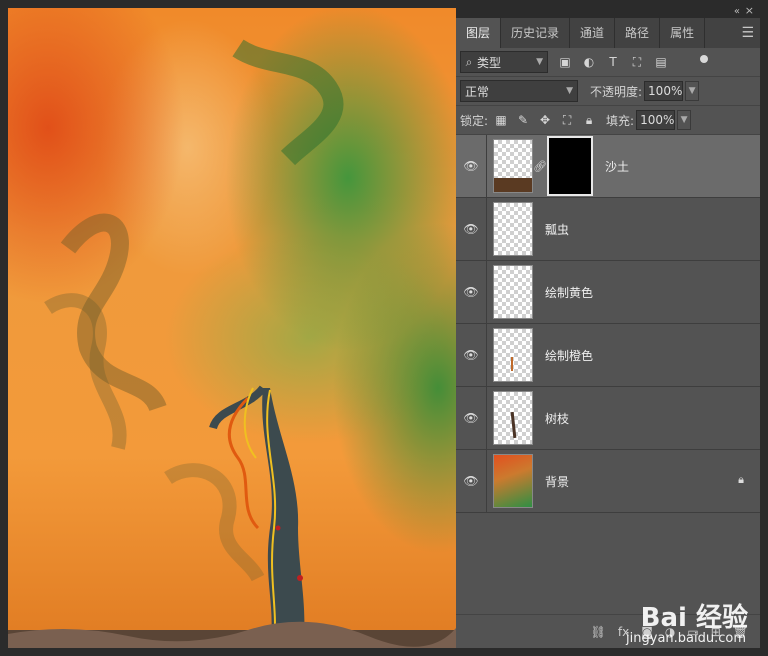 The width and height of the screenshot is (768, 656). Describe the element at coordinates (608, 418) in the screenshot. I see `layer-row: 👁︎ 树枝` at that location.